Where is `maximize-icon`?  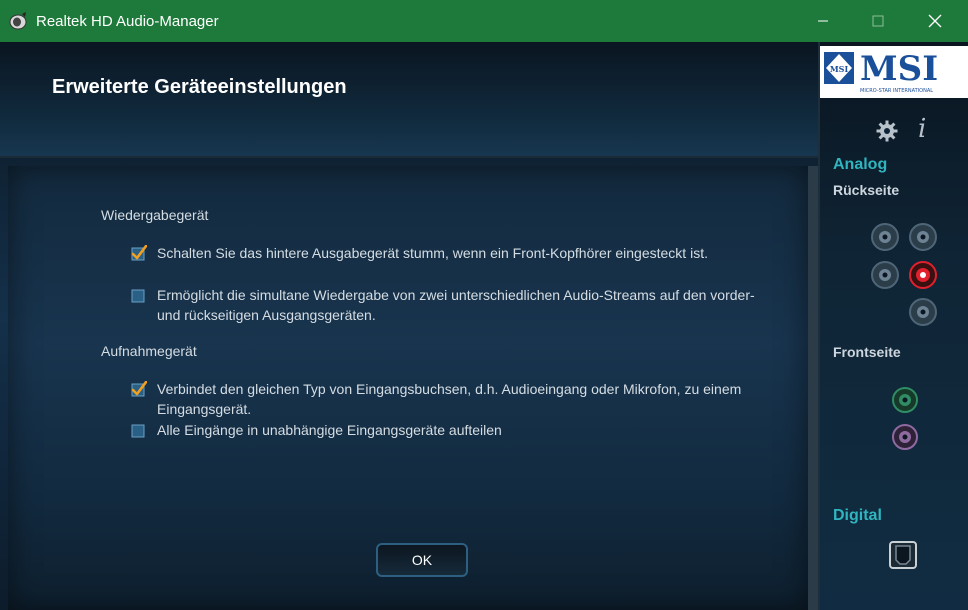
maximize-icon is located at coordinates (878, 21).